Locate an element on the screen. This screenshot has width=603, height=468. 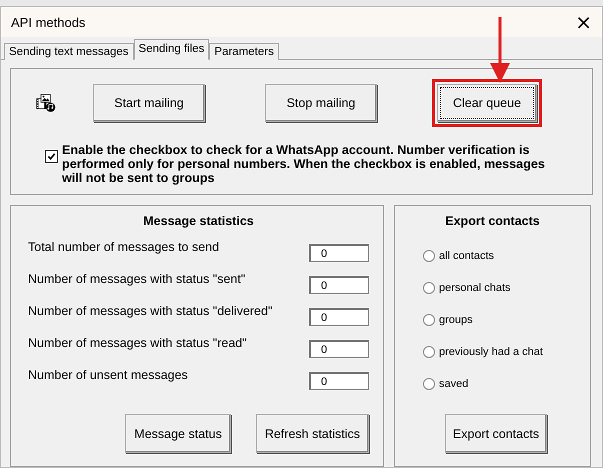
close-button: × is located at coordinates (583, 22).